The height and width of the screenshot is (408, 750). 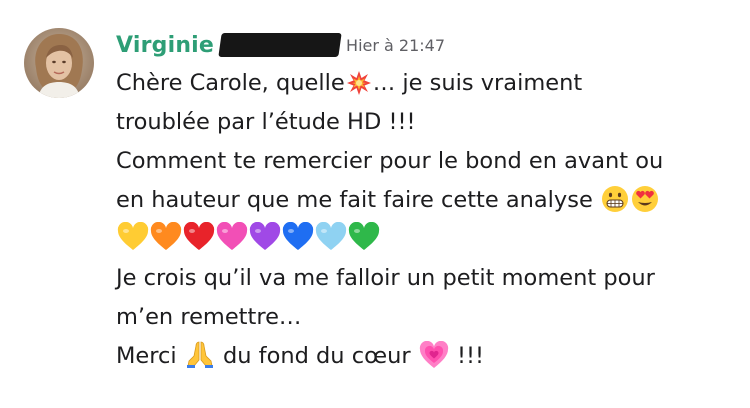 What do you see at coordinates (434, 355) in the screenshot?
I see `growing-heart-icon` at bounding box center [434, 355].